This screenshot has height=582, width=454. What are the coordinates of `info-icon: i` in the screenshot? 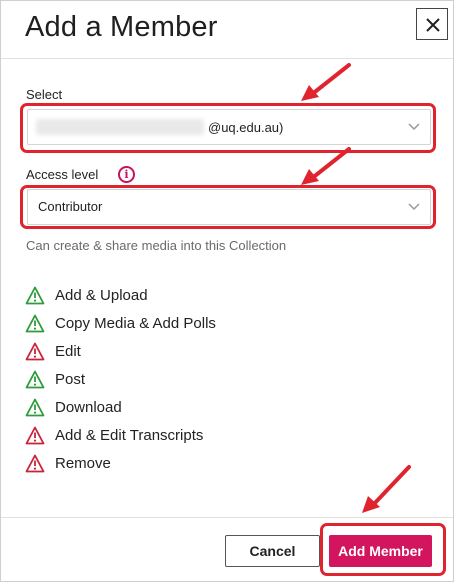 It's located at (126, 174).